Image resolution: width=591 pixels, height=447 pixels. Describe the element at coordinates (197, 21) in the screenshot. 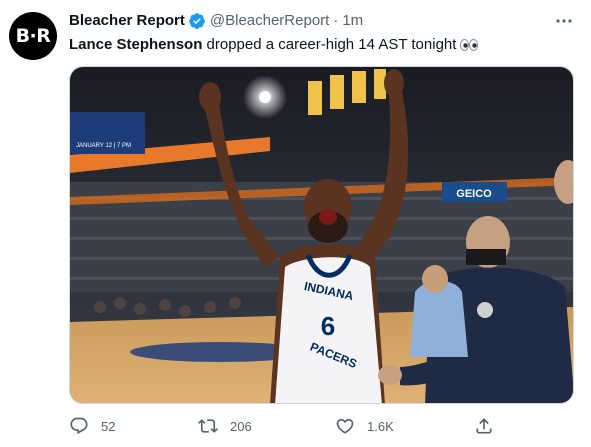

I see `verified-badge-icon` at that location.